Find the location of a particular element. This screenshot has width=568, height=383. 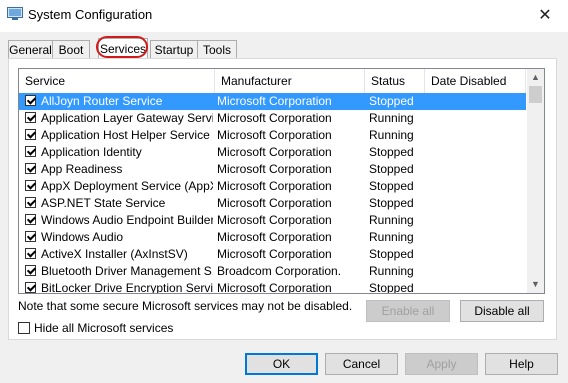

vertical-scrollbar: ▲ ▼ is located at coordinates (535, 181).